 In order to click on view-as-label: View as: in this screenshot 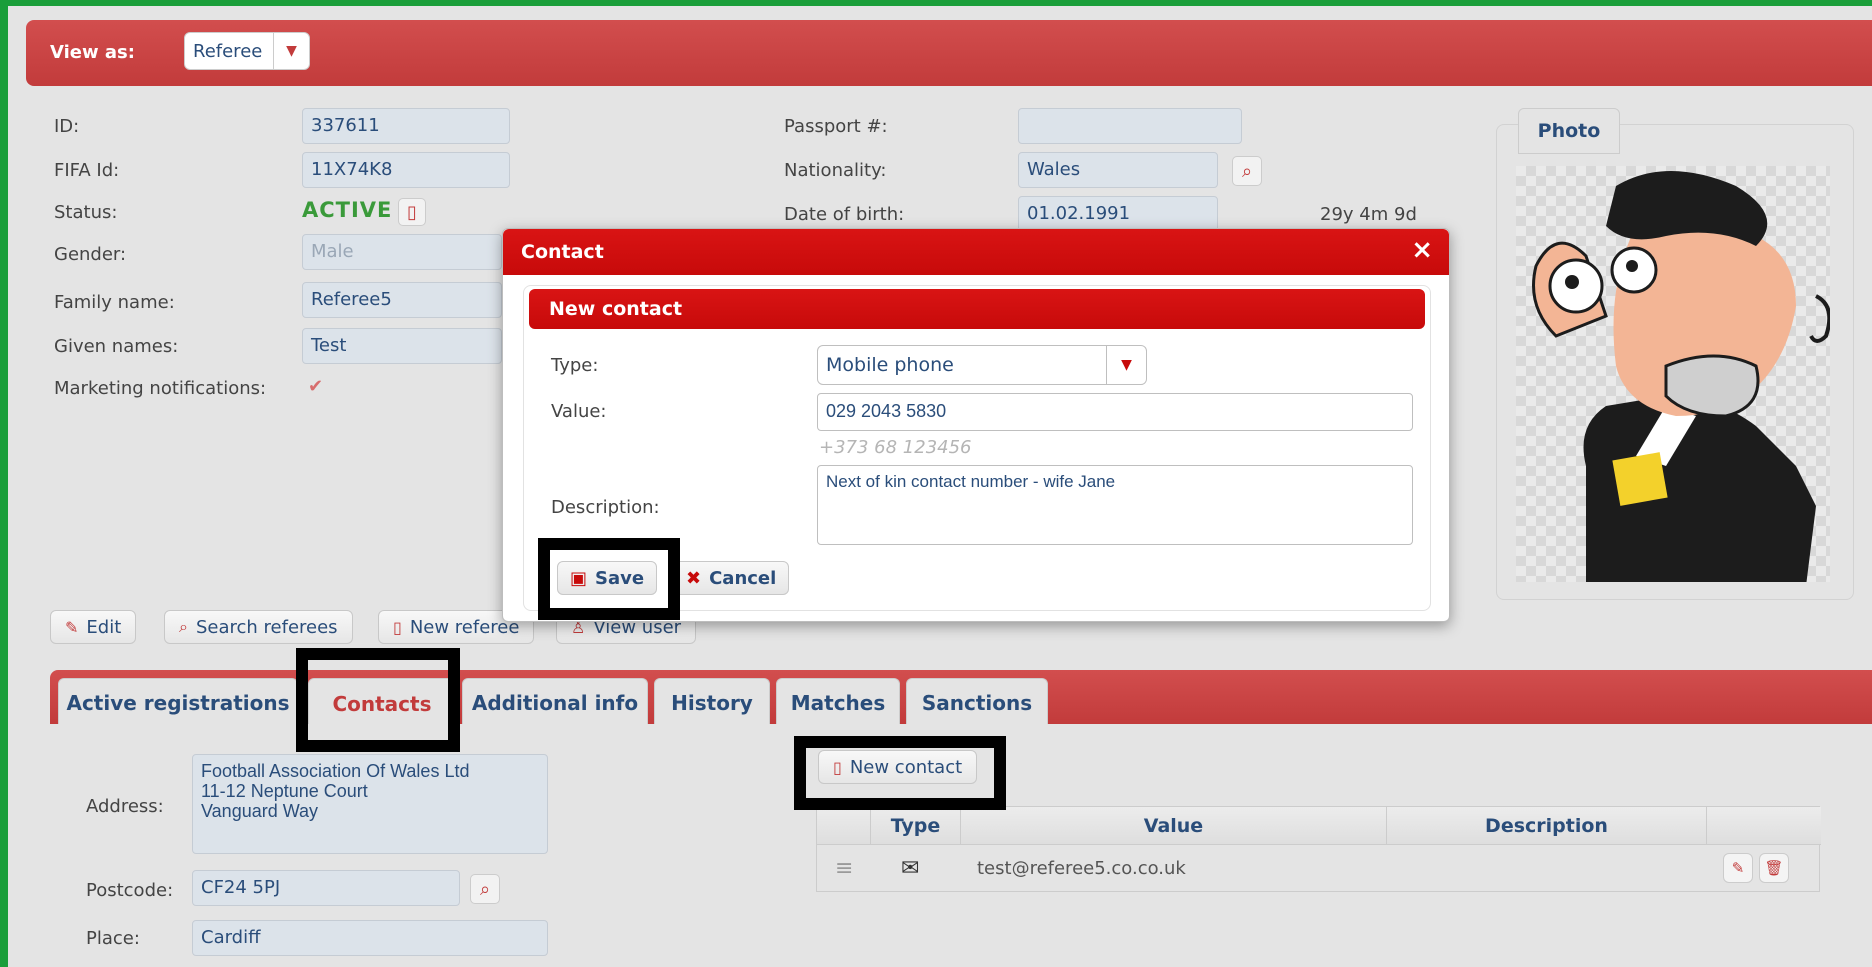, I will do `click(92, 52)`.